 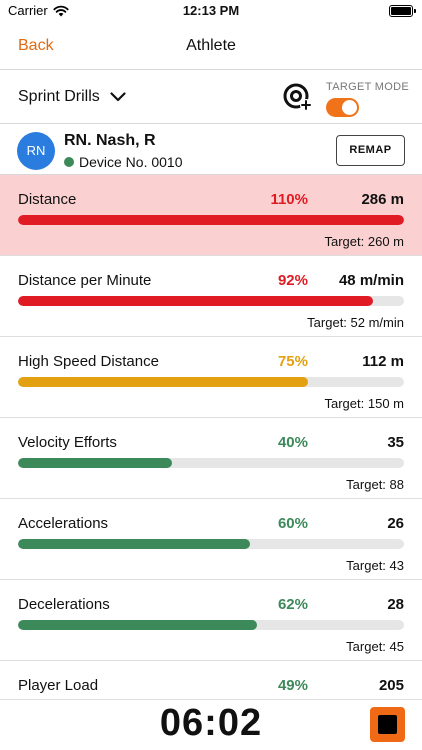 I want to click on metric-row-accelerations: Accelerations 60% 26 Target: 43, so click(x=211, y=539).